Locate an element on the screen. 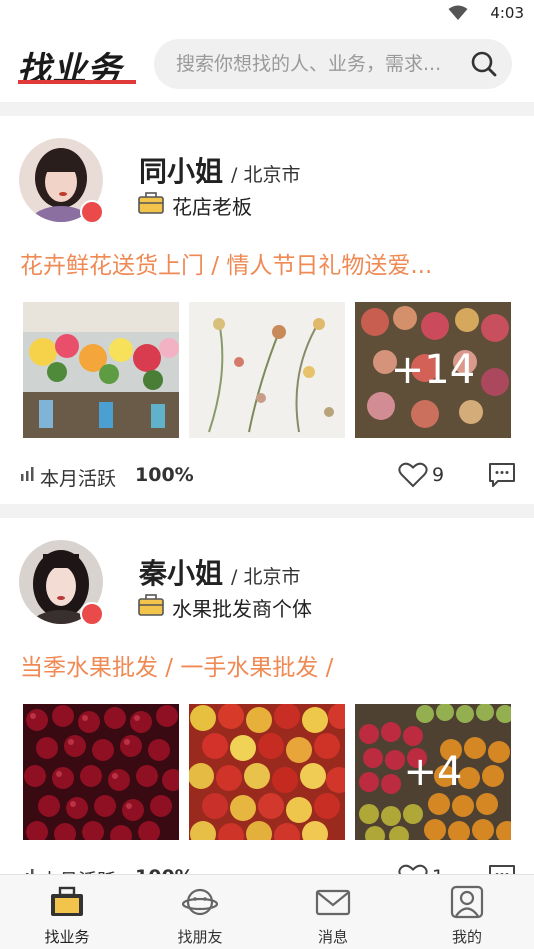 This screenshot has width=534, height=949. photo-gallery: +14 is located at coordinates (268, 370).